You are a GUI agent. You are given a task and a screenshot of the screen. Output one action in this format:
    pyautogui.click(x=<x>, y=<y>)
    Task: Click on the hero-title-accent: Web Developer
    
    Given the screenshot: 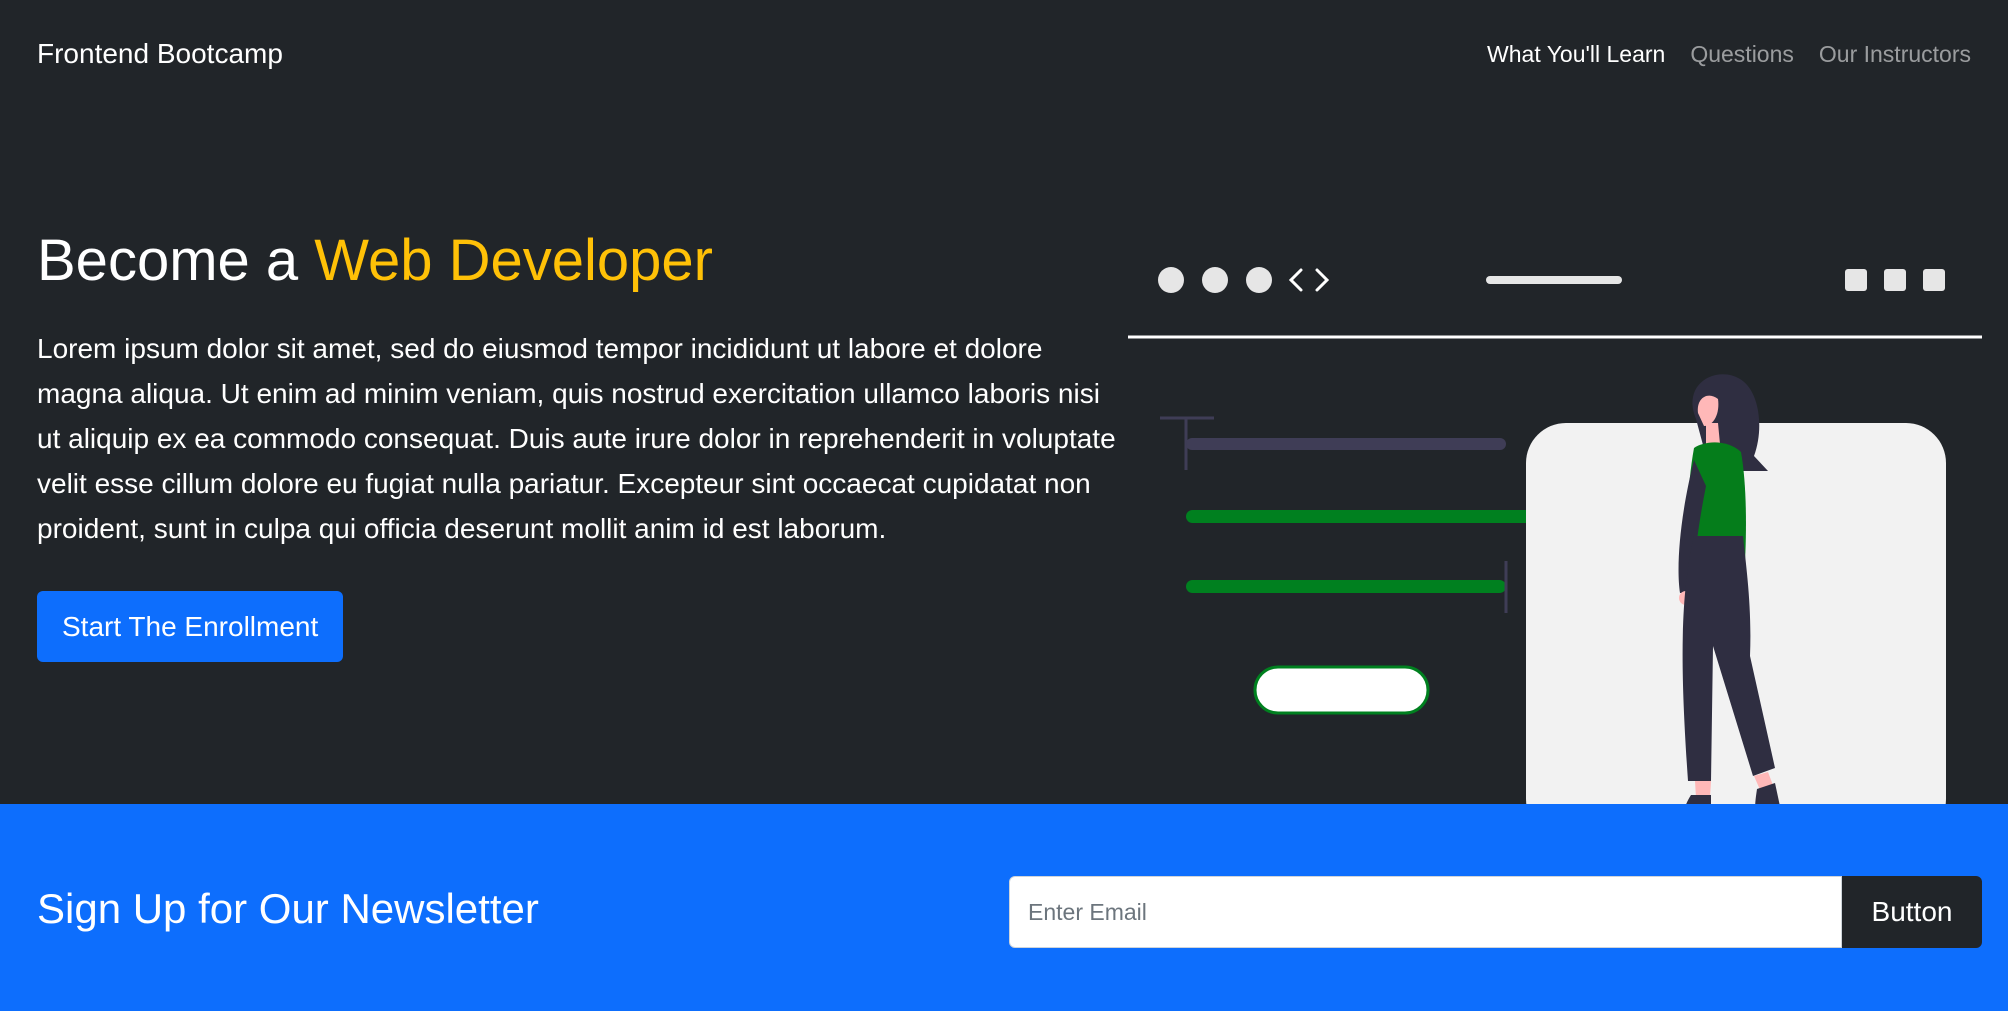 What is the action you would take?
    pyautogui.click(x=513, y=260)
    